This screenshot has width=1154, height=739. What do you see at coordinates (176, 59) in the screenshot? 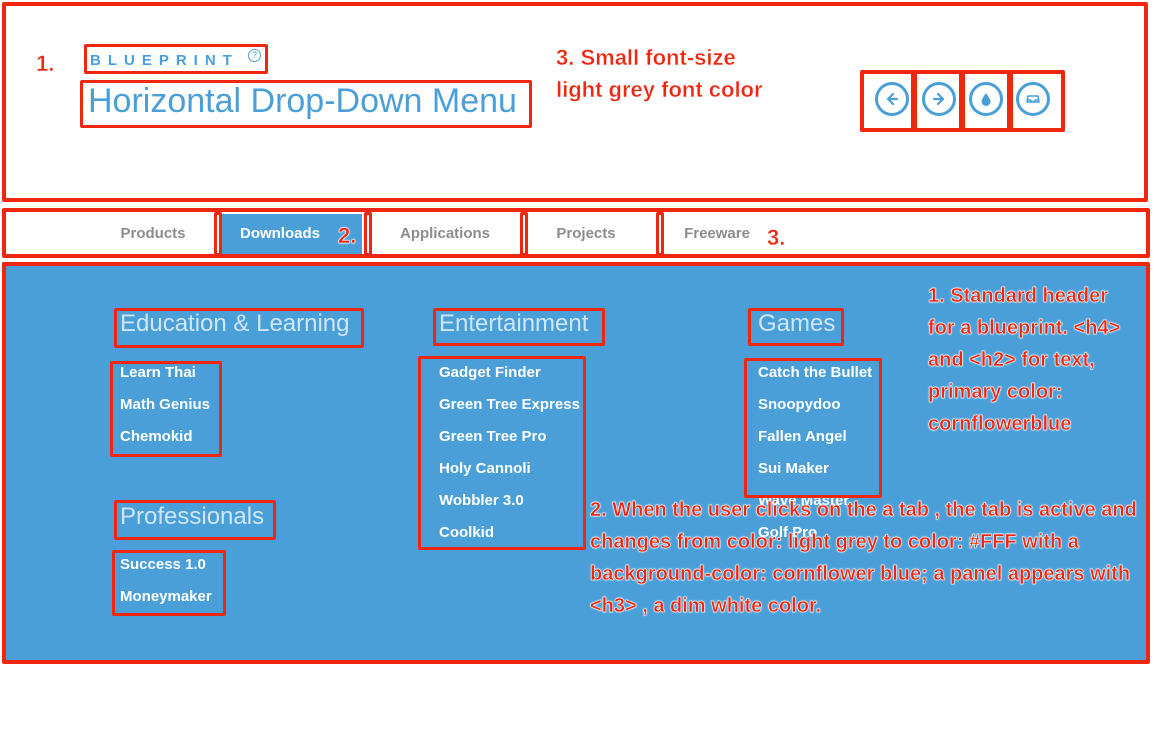
I see `eyebrow-annotation-box` at bounding box center [176, 59].